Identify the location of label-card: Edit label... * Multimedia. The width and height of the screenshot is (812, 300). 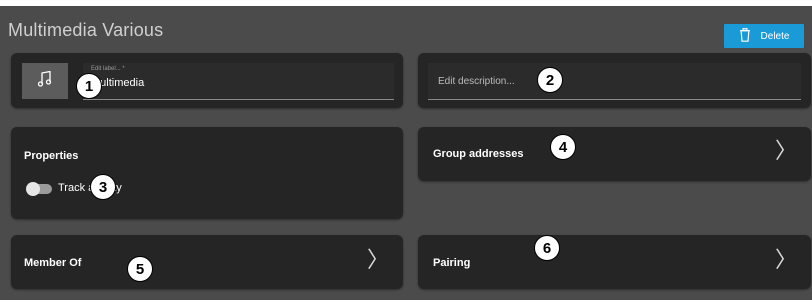
(207, 80).